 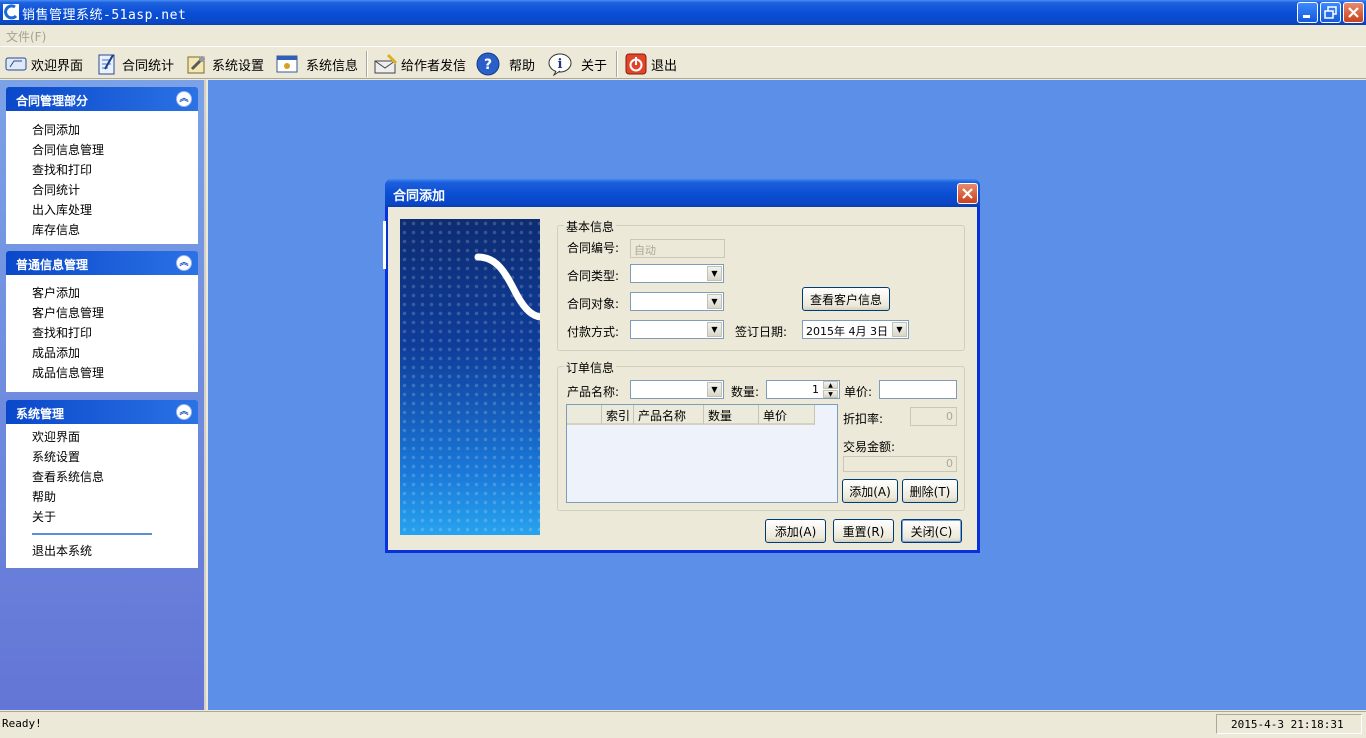 What do you see at coordinates (102, 99) in the screenshot?
I see `nav-group-header: 合同管理部分 ︽` at bounding box center [102, 99].